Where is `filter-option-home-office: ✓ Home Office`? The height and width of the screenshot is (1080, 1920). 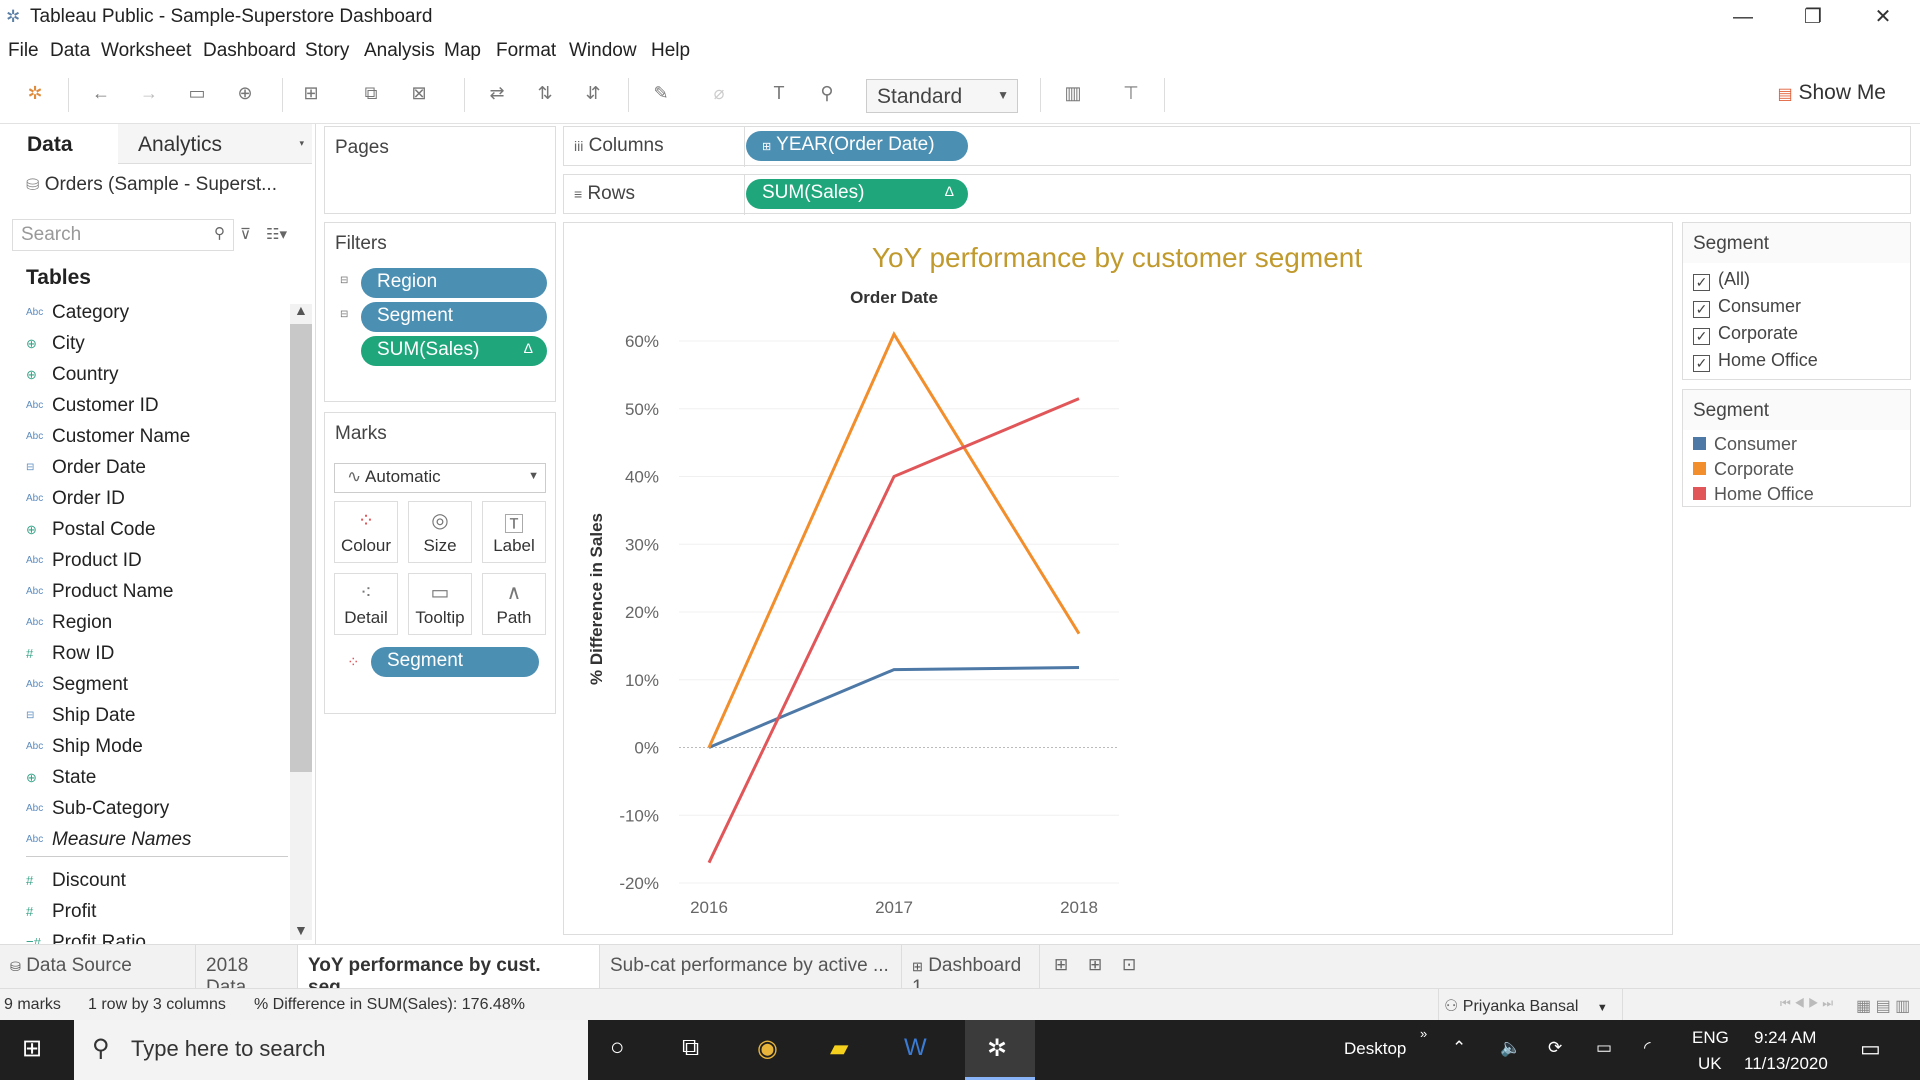 filter-option-home-office: ✓ Home Office is located at coordinates (1755, 361).